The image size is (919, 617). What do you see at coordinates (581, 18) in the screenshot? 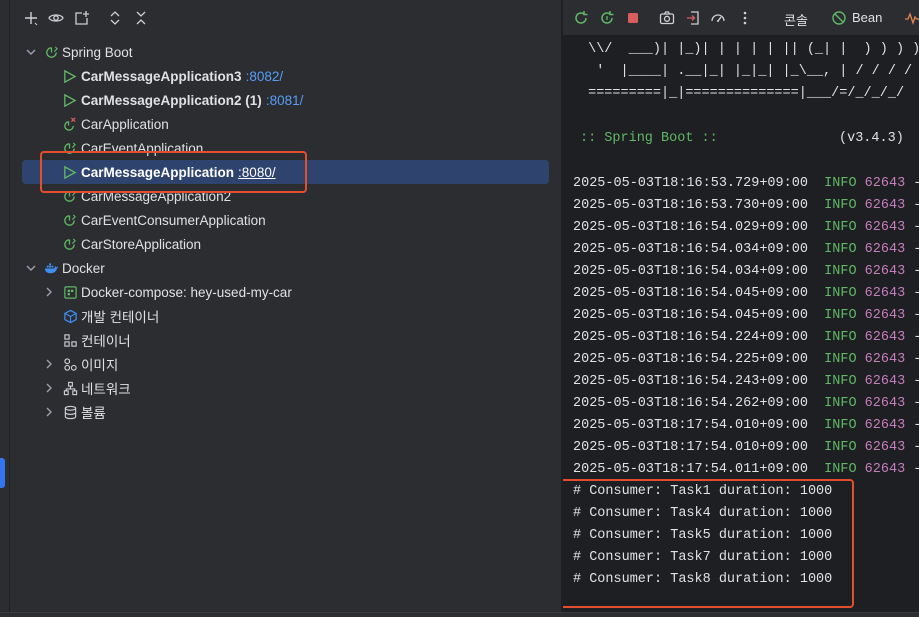
I see `rerun-icon` at bounding box center [581, 18].